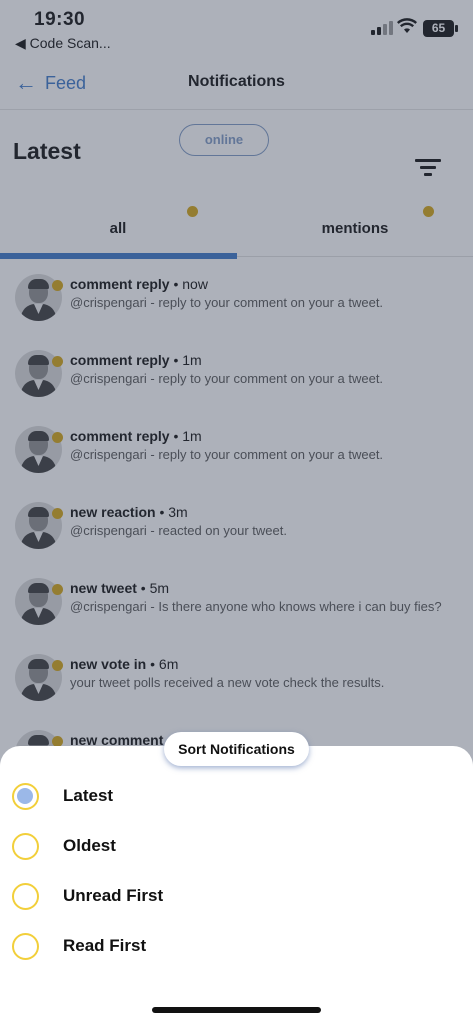  Describe the element at coordinates (236, 847) in the screenshot. I see `sort-option-oldest: Oldest` at that location.